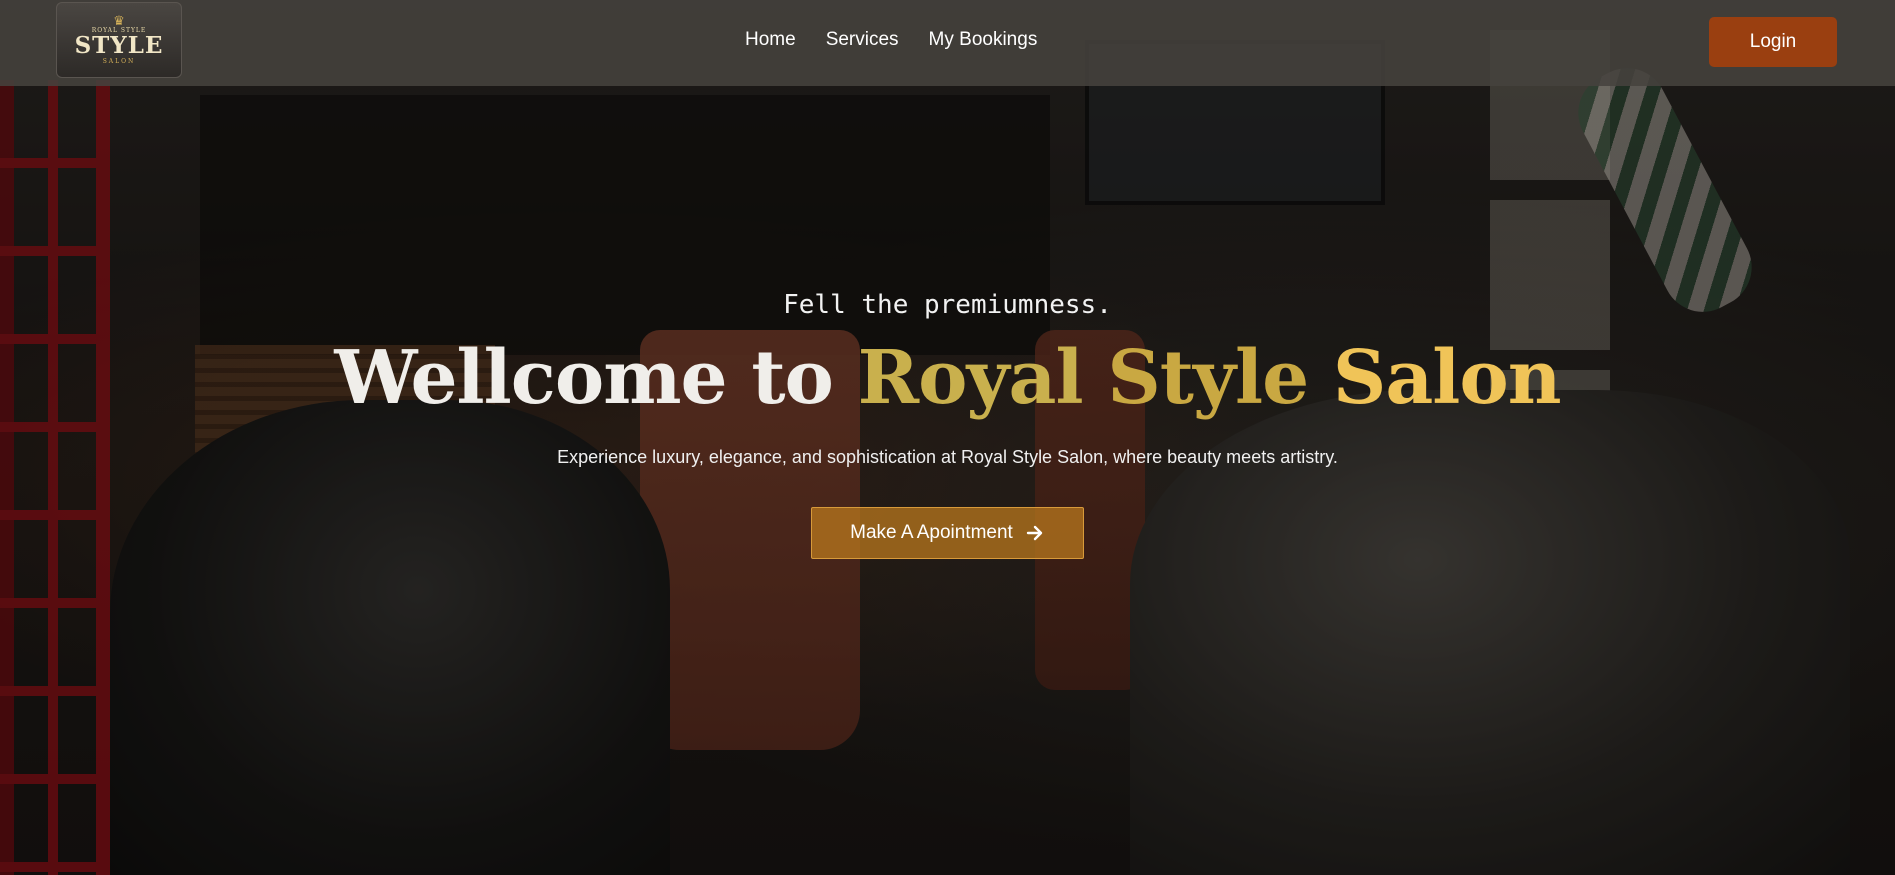 The width and height of the screenshot is (1895, 875). I want to click on hero-tagline: Fell the premiumness., so click(947, 305).